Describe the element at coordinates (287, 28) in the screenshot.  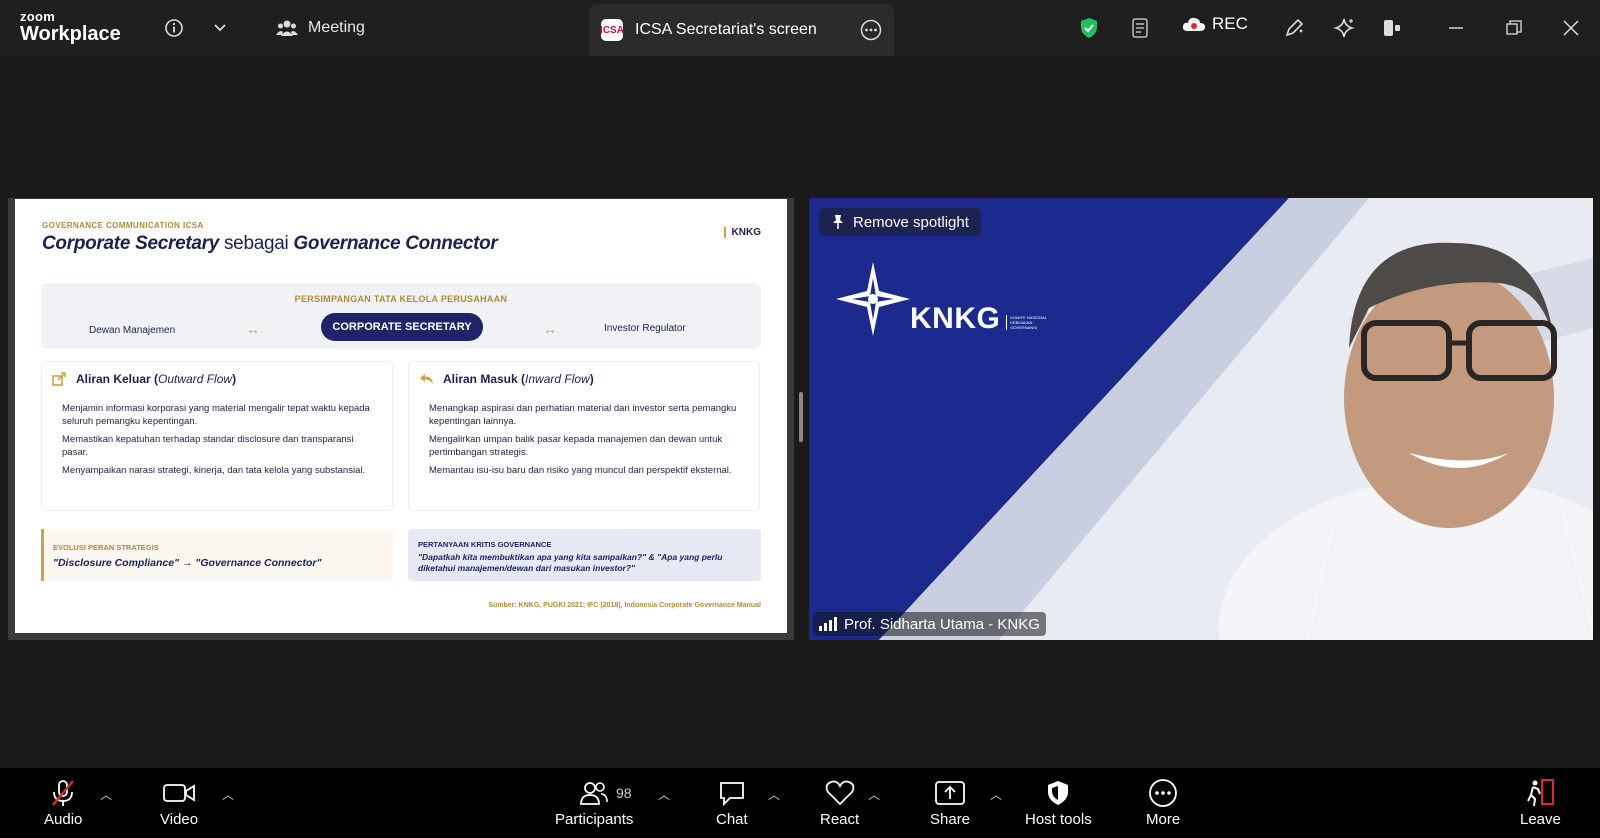
I see `people-icon` at that location.